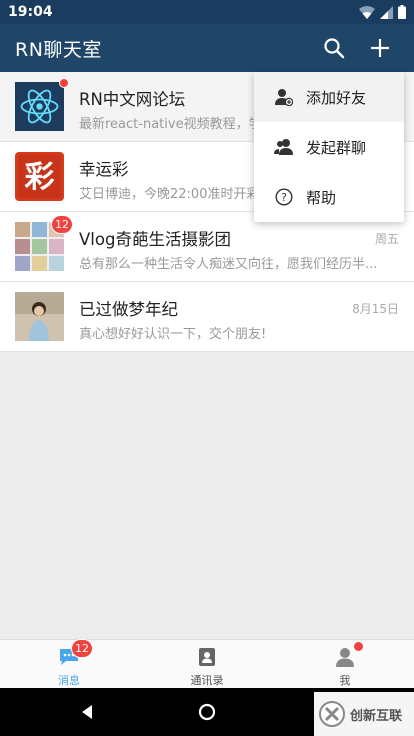 The image size is (414, 736). I want to click on page-title: RN聊天室, so click(58, 49).